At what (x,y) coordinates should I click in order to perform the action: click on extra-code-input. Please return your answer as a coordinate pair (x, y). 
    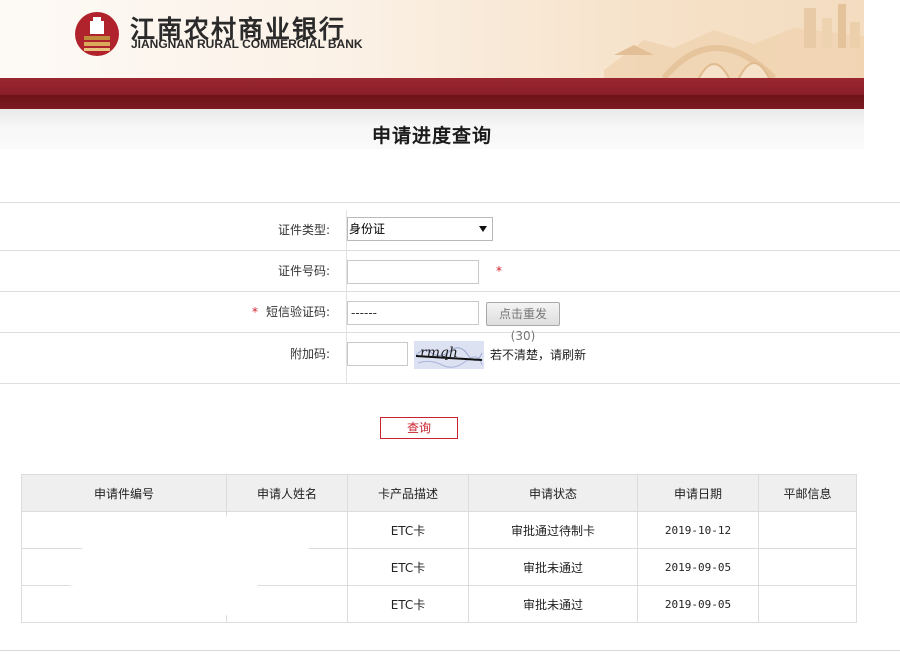
    Looking at the image, I should click on (377, 354).